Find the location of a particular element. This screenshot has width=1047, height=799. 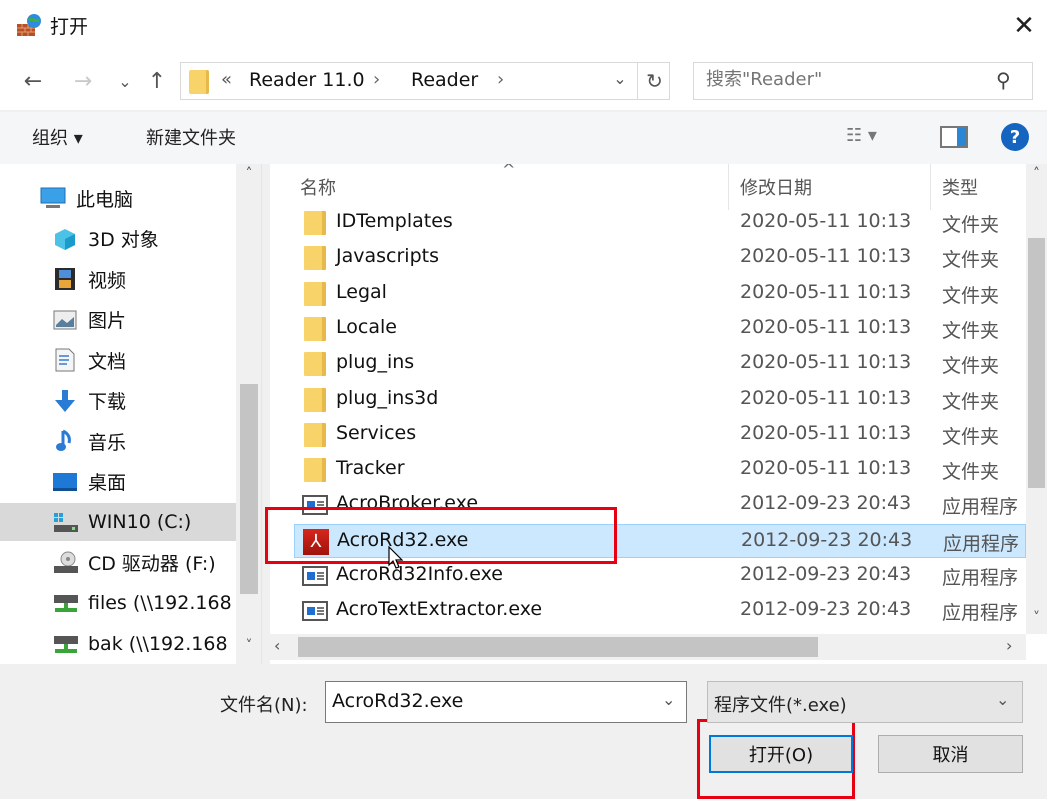

drive-icon is located at coordinates (65, 522).